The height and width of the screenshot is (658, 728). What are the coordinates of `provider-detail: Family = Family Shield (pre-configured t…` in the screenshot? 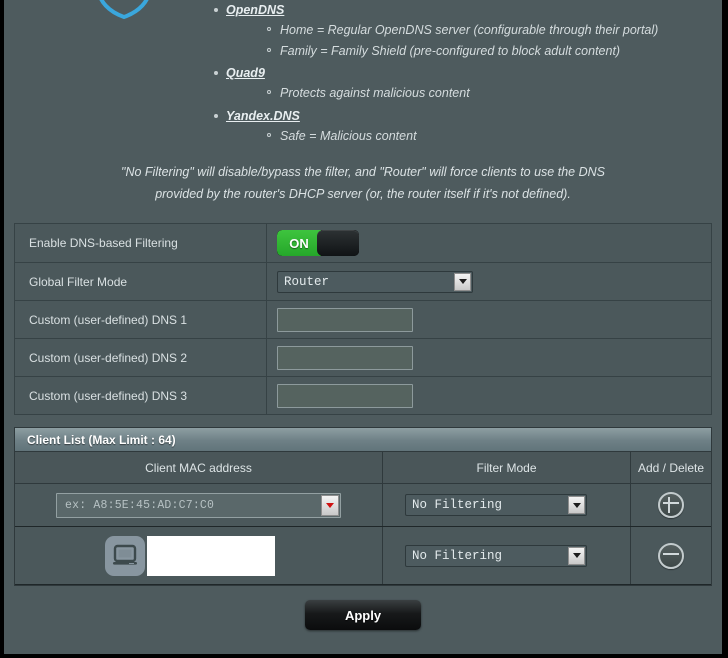 It's located at (489, 51).